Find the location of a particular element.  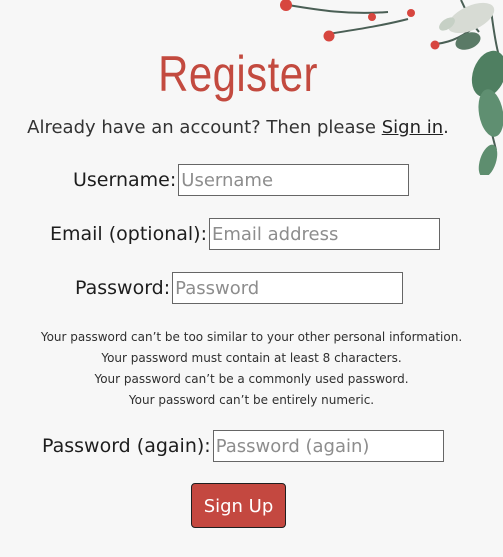

username-row: Username: is located at coordinates (241, 180).